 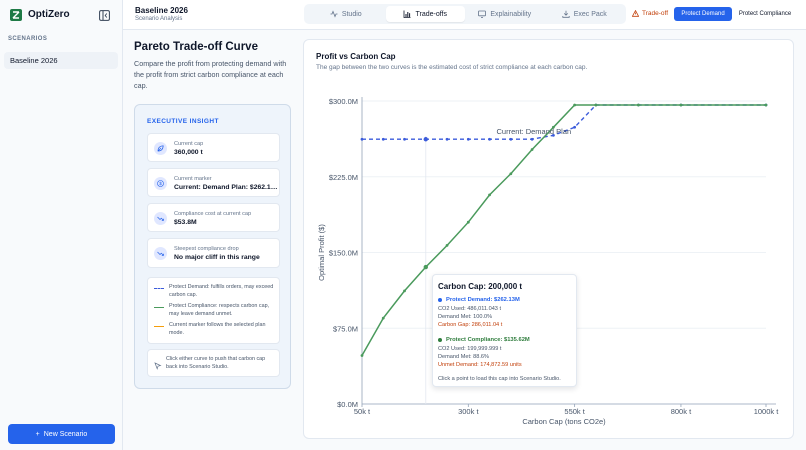 What do you see at coordinates (468, 411) in the screenshot?
I see `x-tick-label: 300k t` at bounding box center [468, 411].